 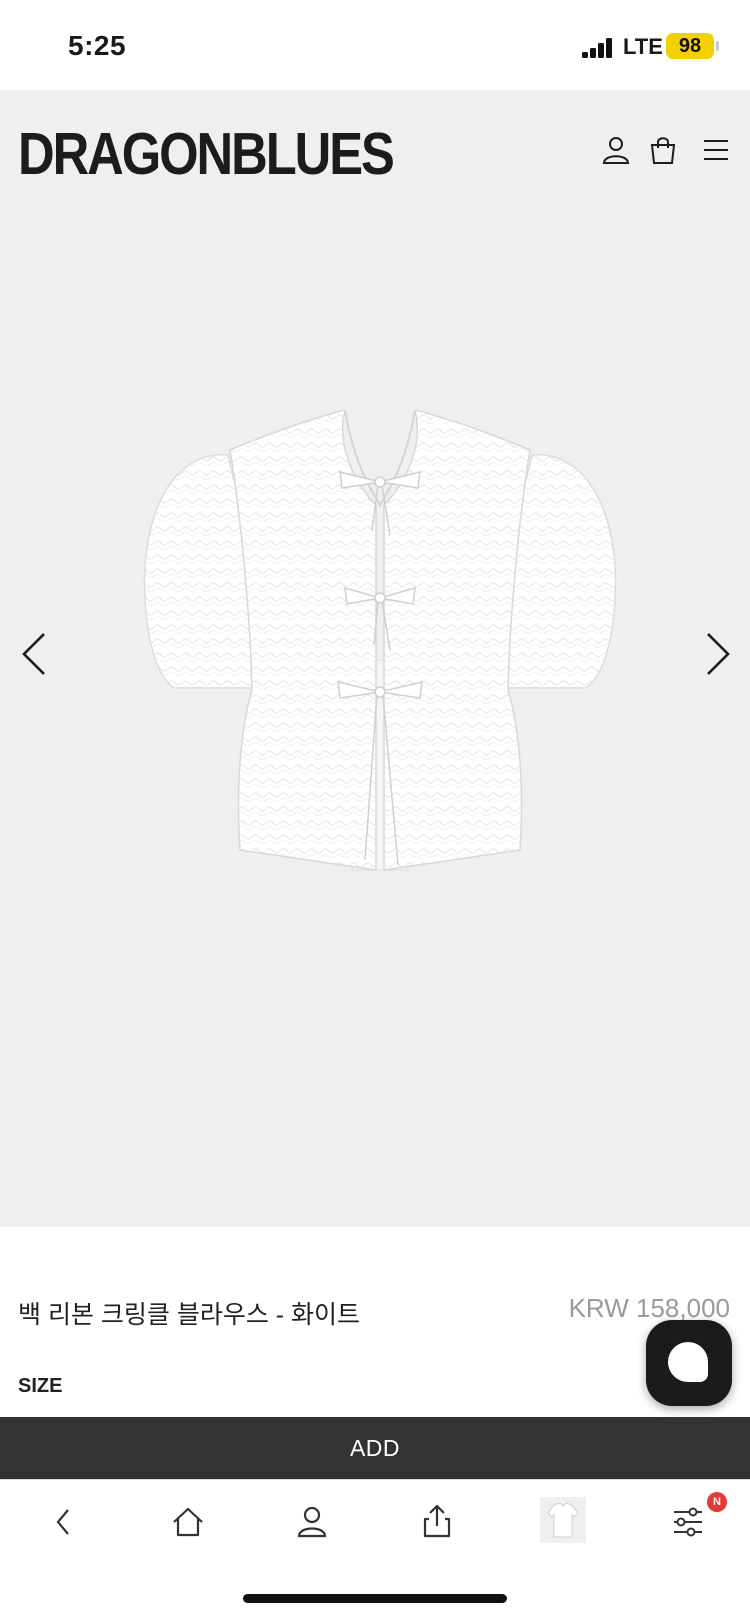 I want to click on site-header: DRAGONBLUES, so click(x=375, y=150).